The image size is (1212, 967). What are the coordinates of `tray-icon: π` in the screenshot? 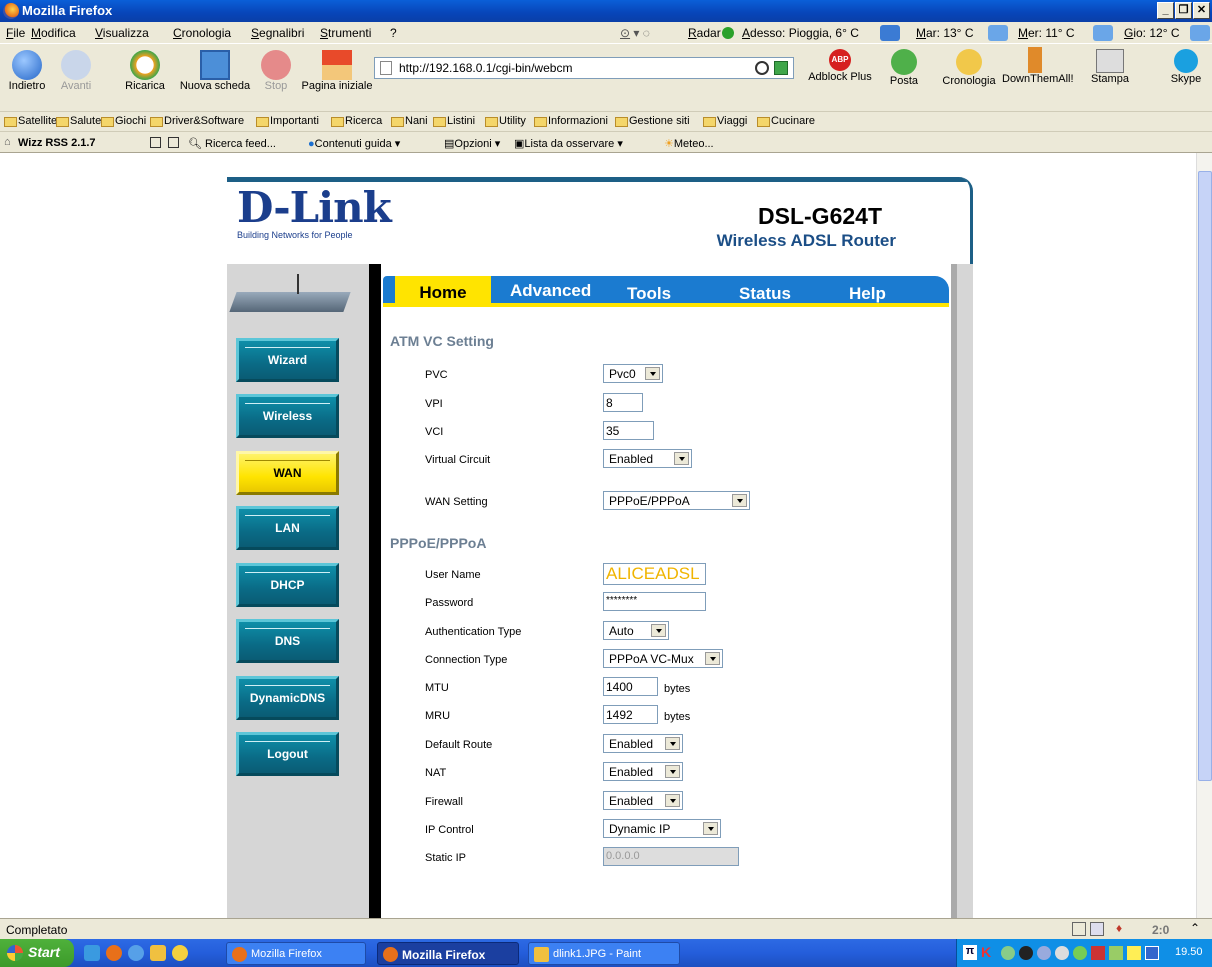 It's located at (970, 952).